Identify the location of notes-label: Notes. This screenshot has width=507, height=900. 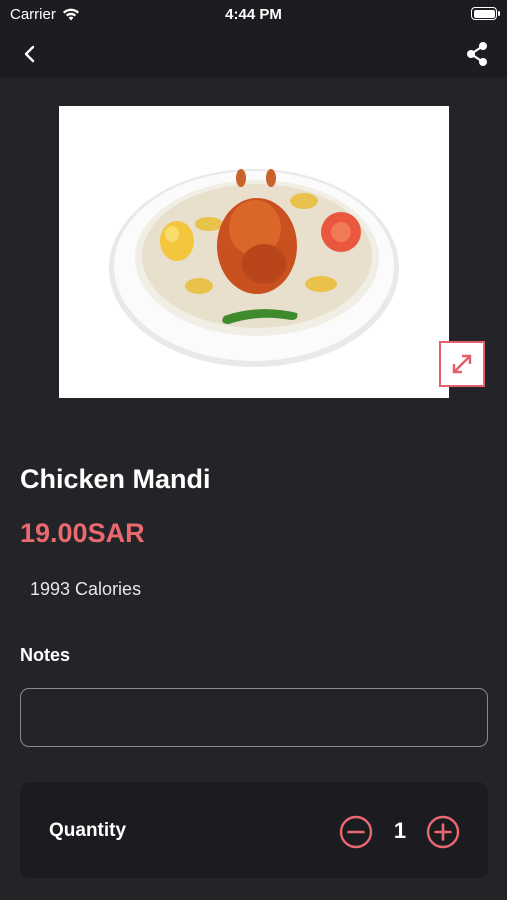
(45, 655).